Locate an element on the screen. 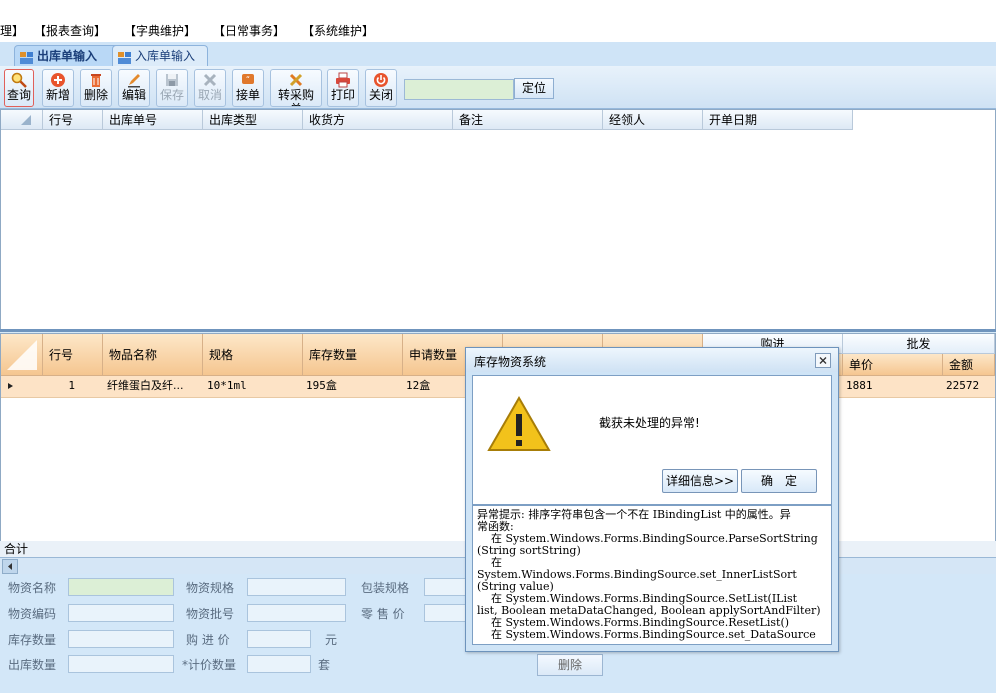 This screenshot has width=996, height=693. column-header-item-name: 物品名称 is located at coordinates (153, 355).